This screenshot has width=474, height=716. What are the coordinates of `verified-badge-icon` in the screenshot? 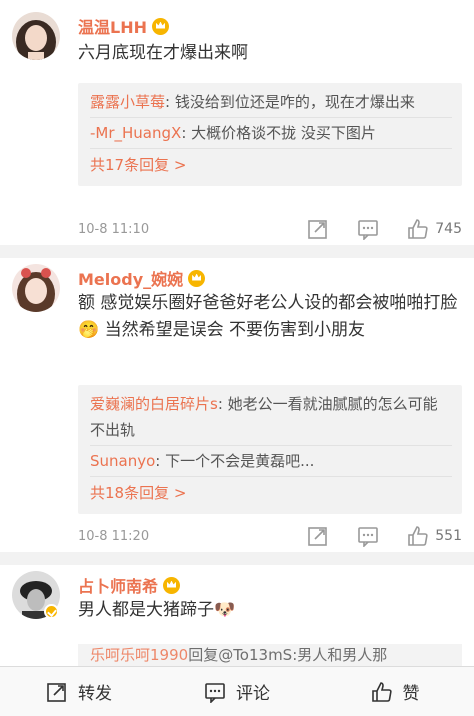 It's located at (51, 611).